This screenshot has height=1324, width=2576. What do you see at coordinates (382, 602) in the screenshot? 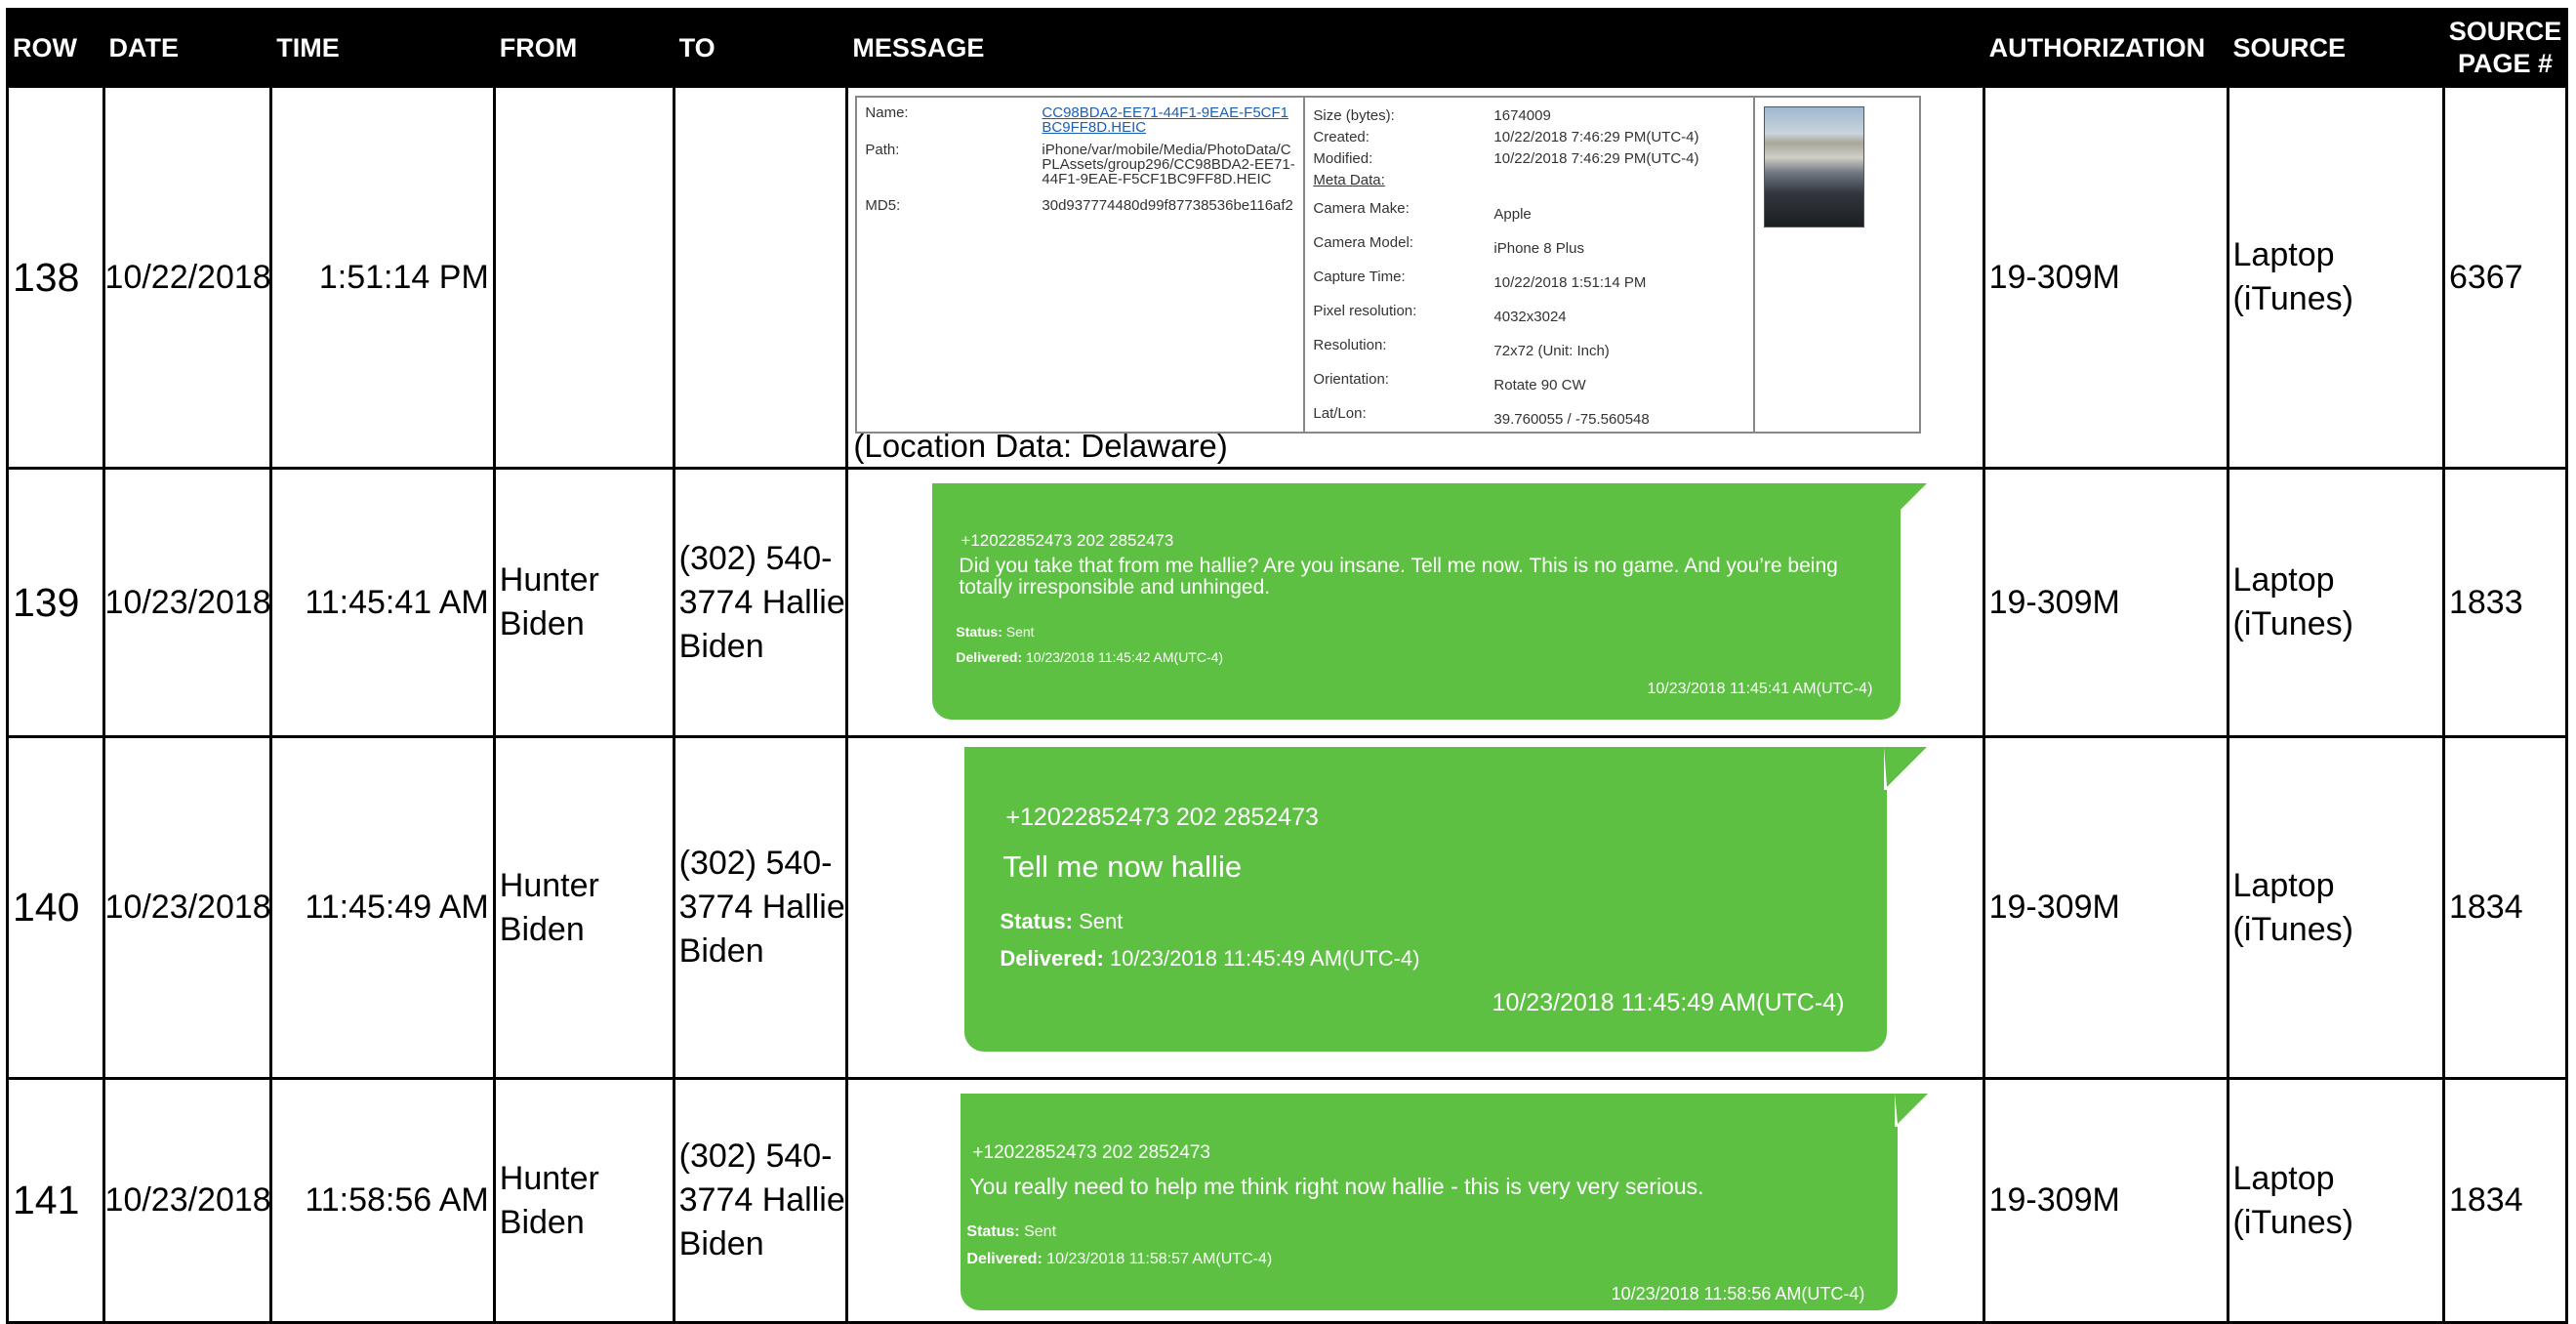
I see `time-cell: 11:45:41 AM` at bounding box center [382, 602].